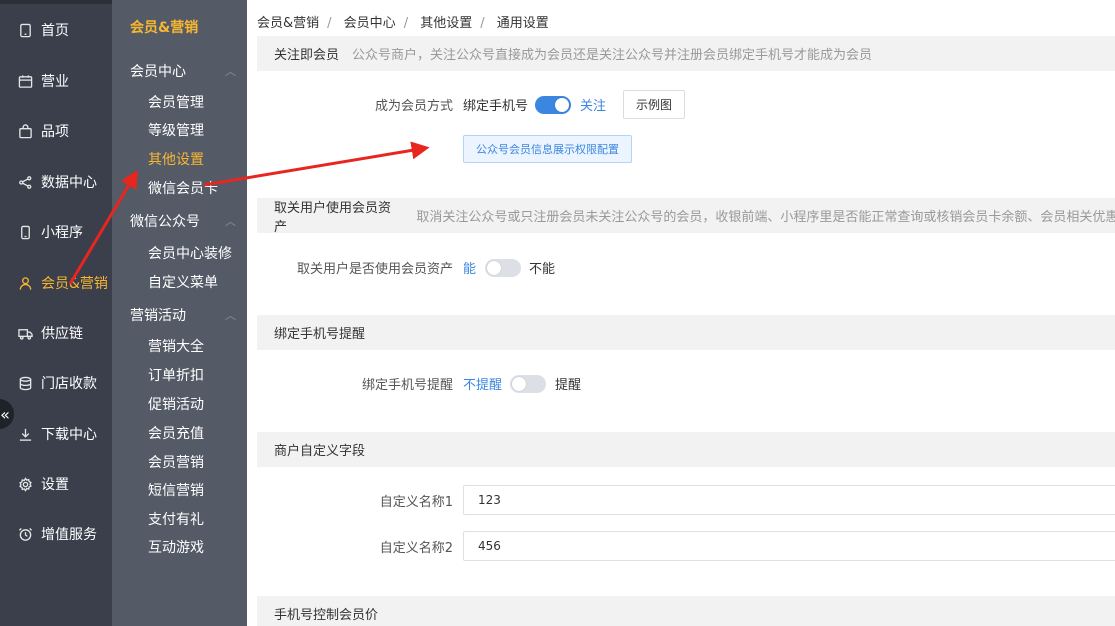 The width and height of the screenshot is (1115, 626). What do you see at coordinates (522, 23) in the screenshot?
I see `breadcrumb-item: 通用设置` at bounding box center [522, 23].